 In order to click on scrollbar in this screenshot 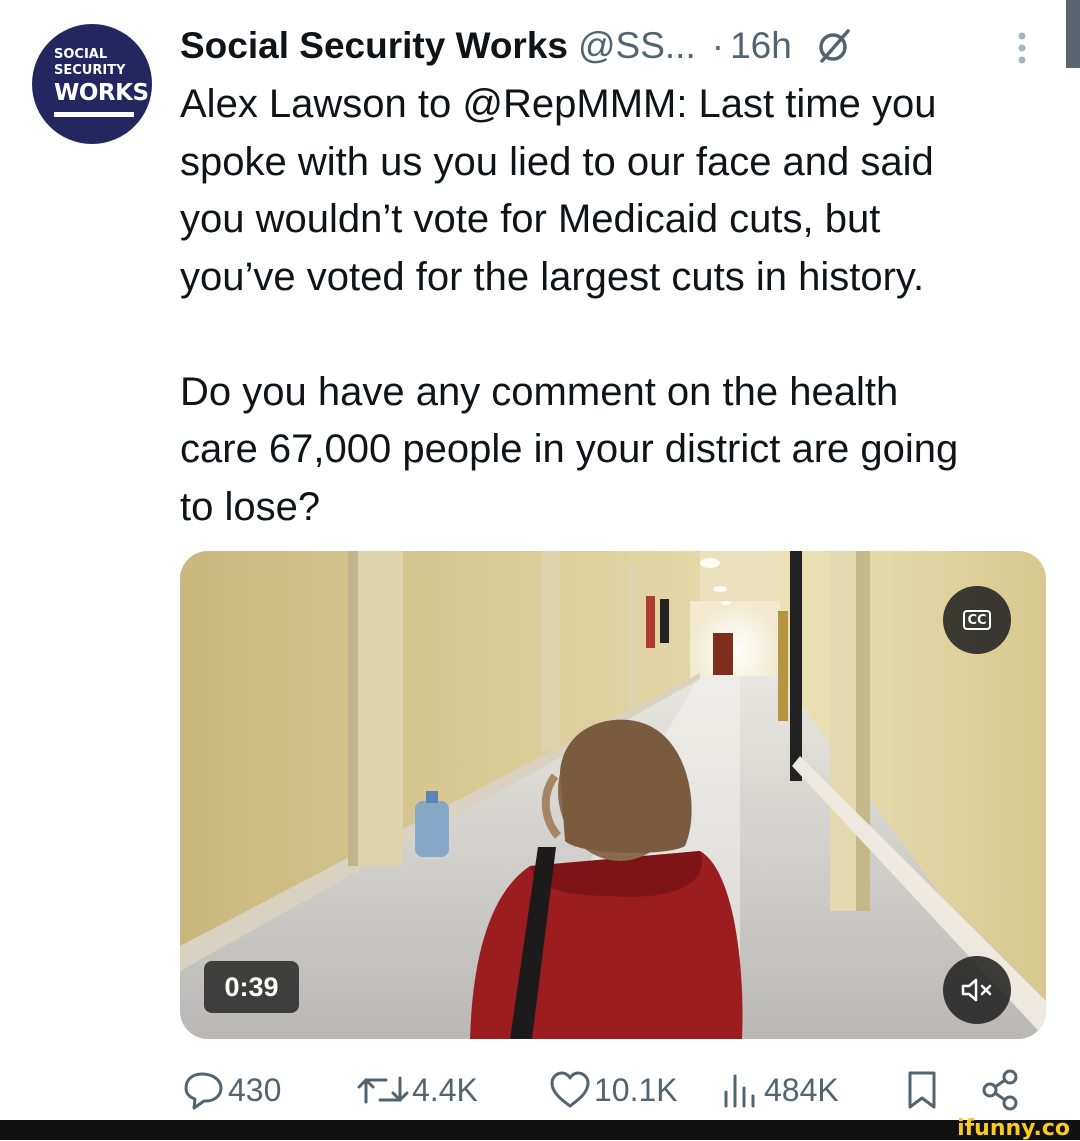, I will do `click(1073, 34)`.